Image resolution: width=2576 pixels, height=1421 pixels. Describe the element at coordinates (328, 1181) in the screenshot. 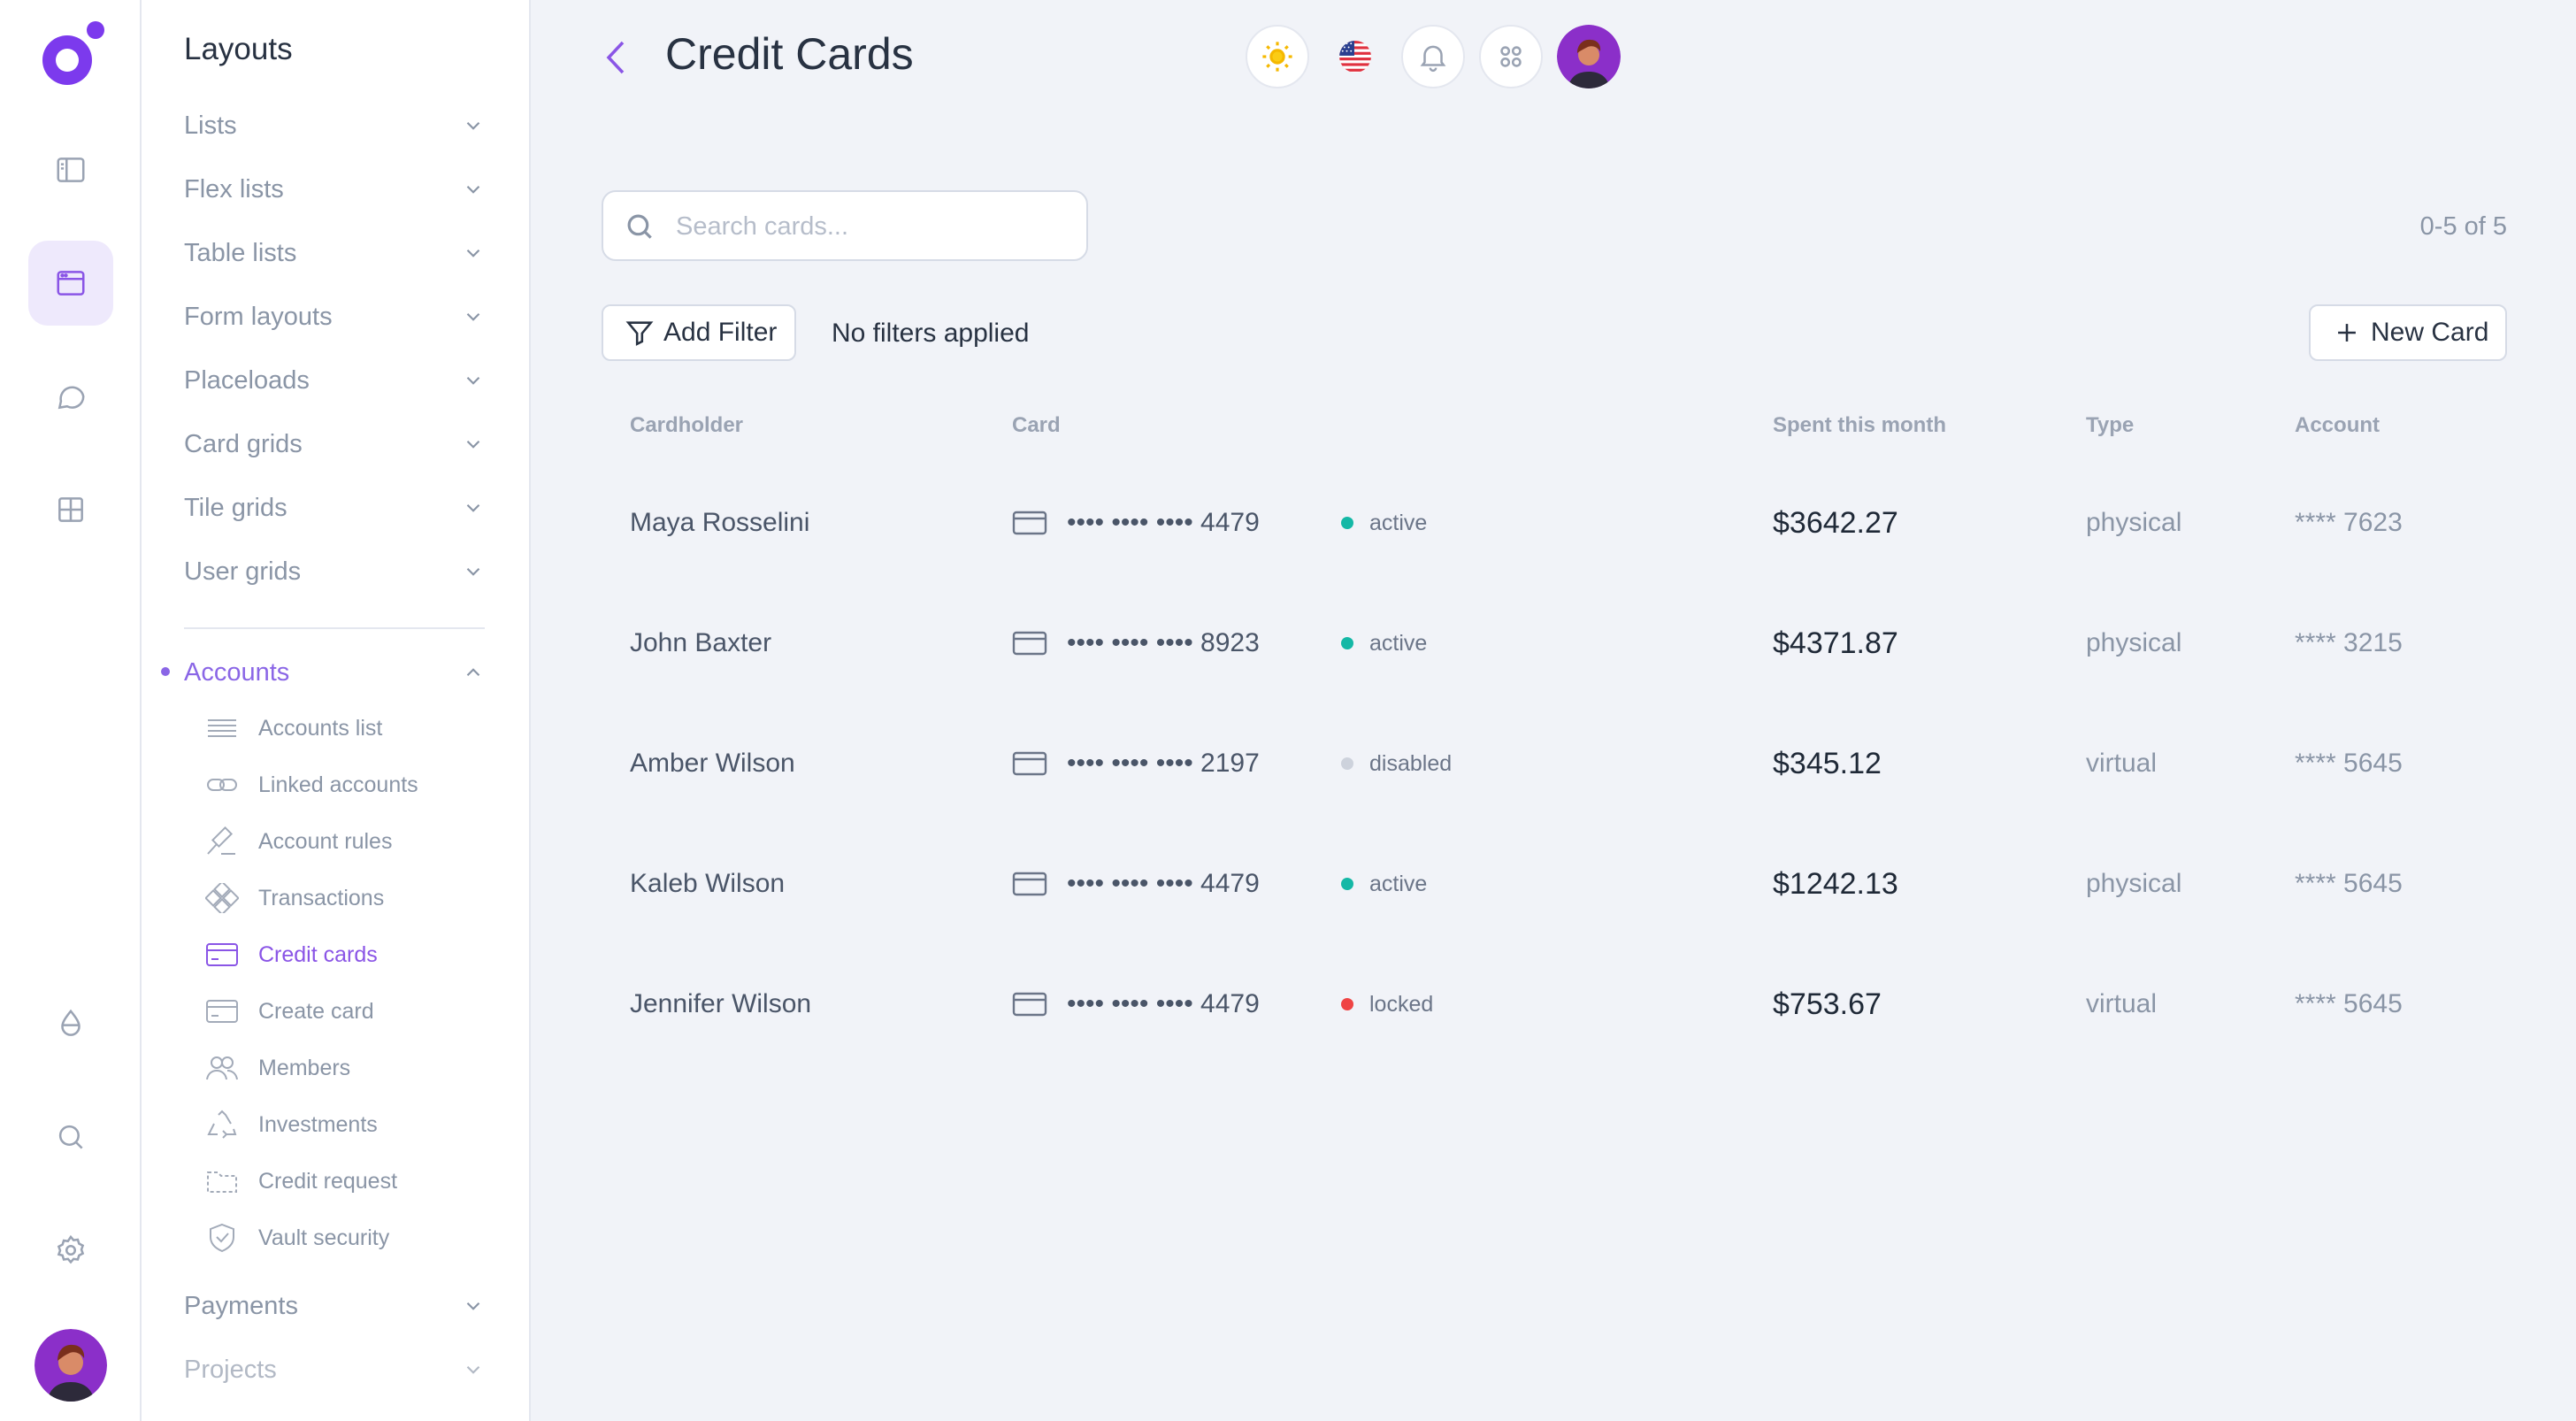

I see `subitem-label: Credit request` at that location.